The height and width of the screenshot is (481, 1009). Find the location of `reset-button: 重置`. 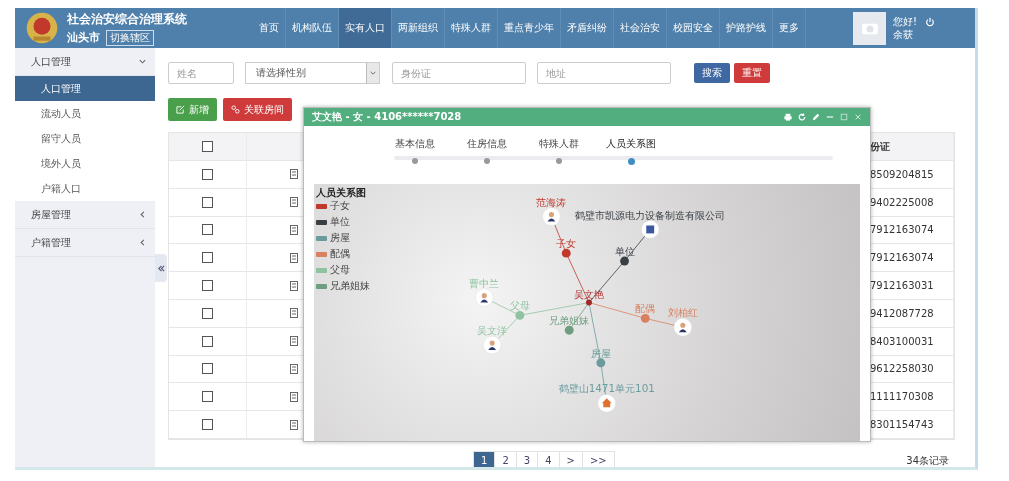

reset-button: 重置 is located at coordinates (752, 73).